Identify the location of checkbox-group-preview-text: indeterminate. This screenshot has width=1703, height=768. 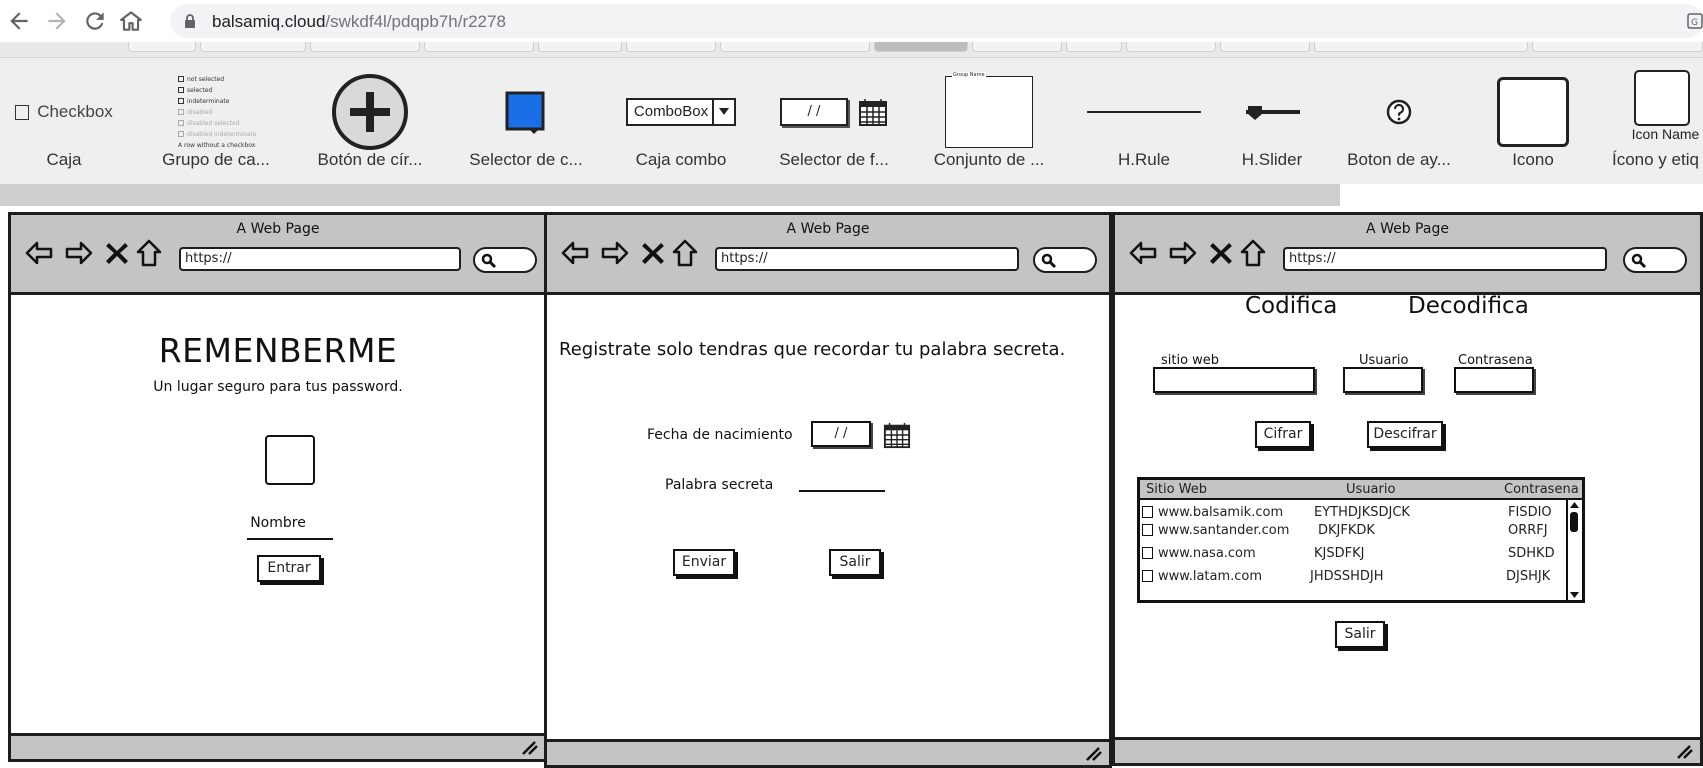
(208, 101).